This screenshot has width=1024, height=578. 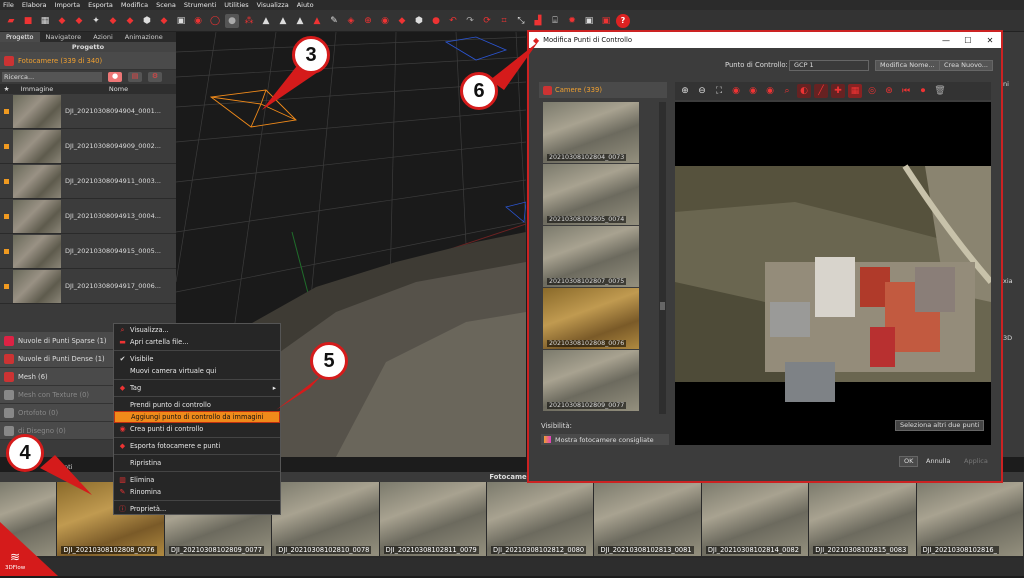 What do you see at coordinates (311, 55) in the screenshot?
I see `callout-3: 3` at bounding box center [311, 55].